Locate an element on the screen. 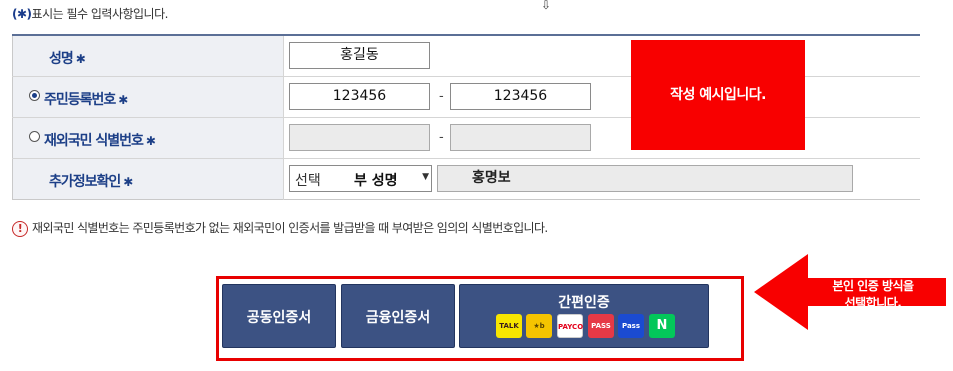  foreign-id-label: 재외국민 식별번호 is located at coordinates (94, 141).